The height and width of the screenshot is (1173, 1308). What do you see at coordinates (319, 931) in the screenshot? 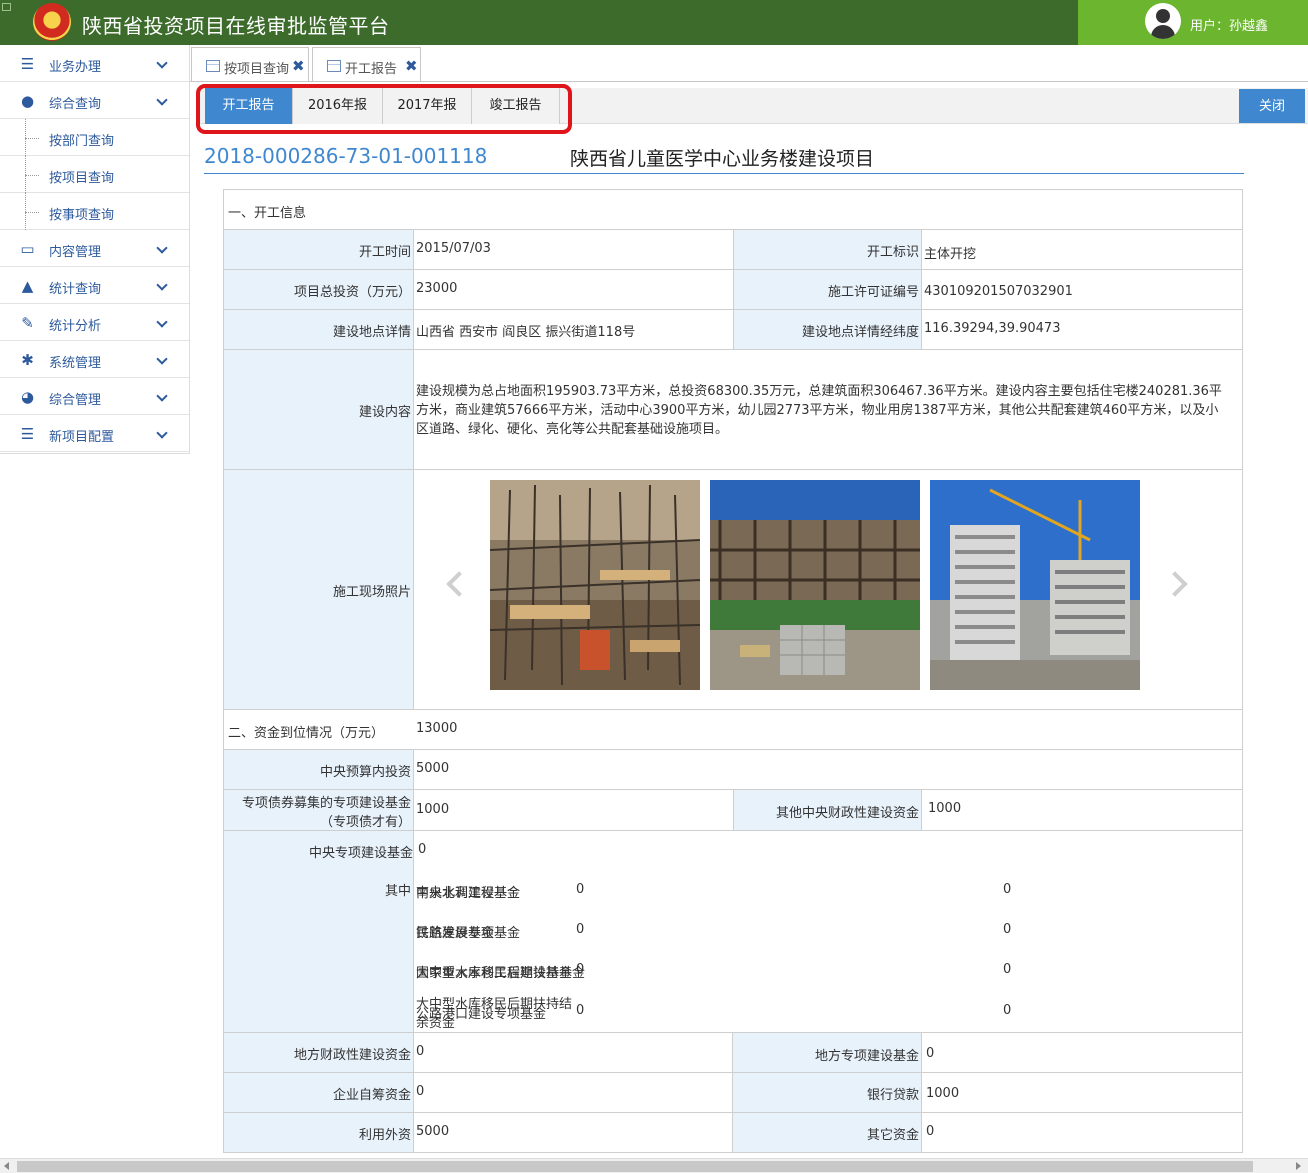
I see `field-label: 中央专项建设基金 其中` at bounding box center [319, 931].